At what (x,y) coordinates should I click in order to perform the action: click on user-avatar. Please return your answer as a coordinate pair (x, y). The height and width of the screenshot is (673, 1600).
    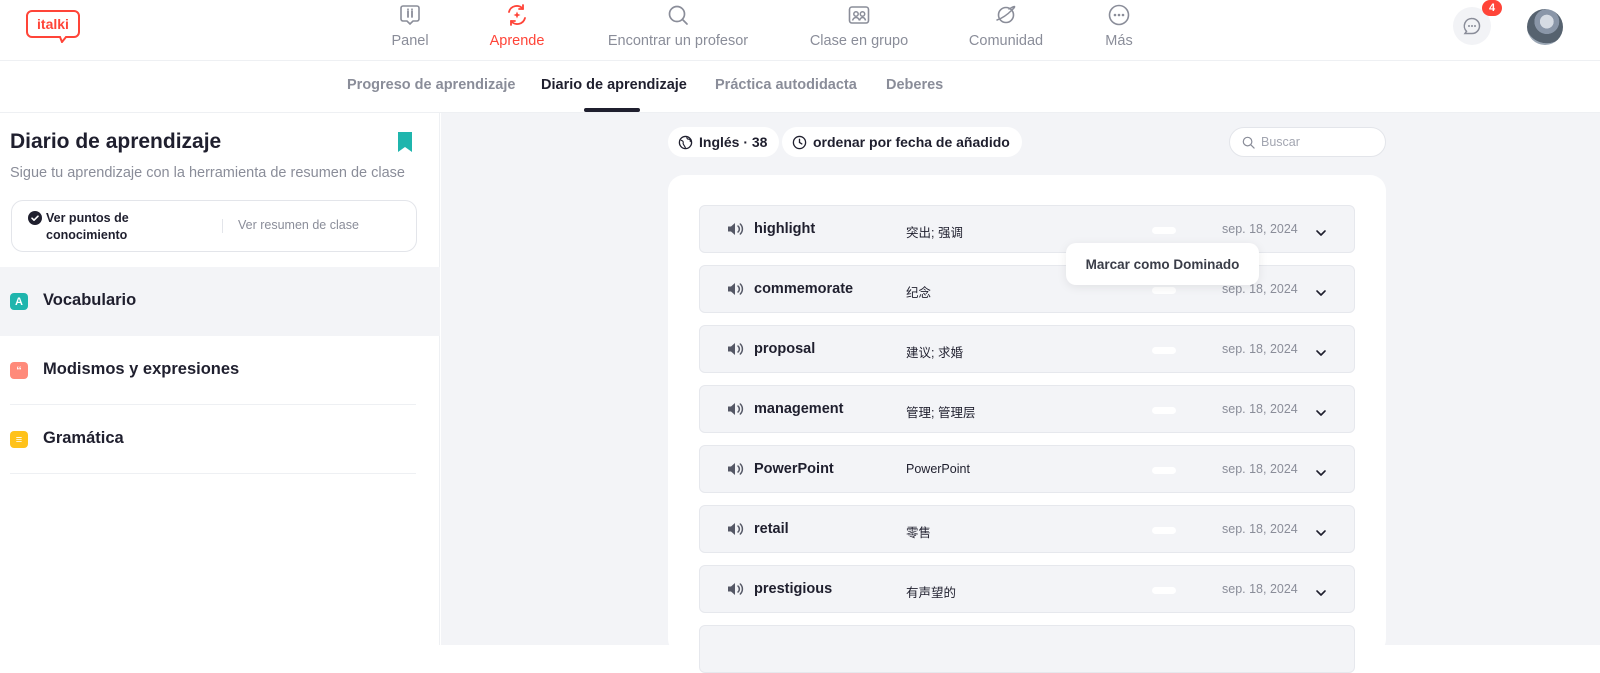
    Looking at the image, I should click on (1545, 27).